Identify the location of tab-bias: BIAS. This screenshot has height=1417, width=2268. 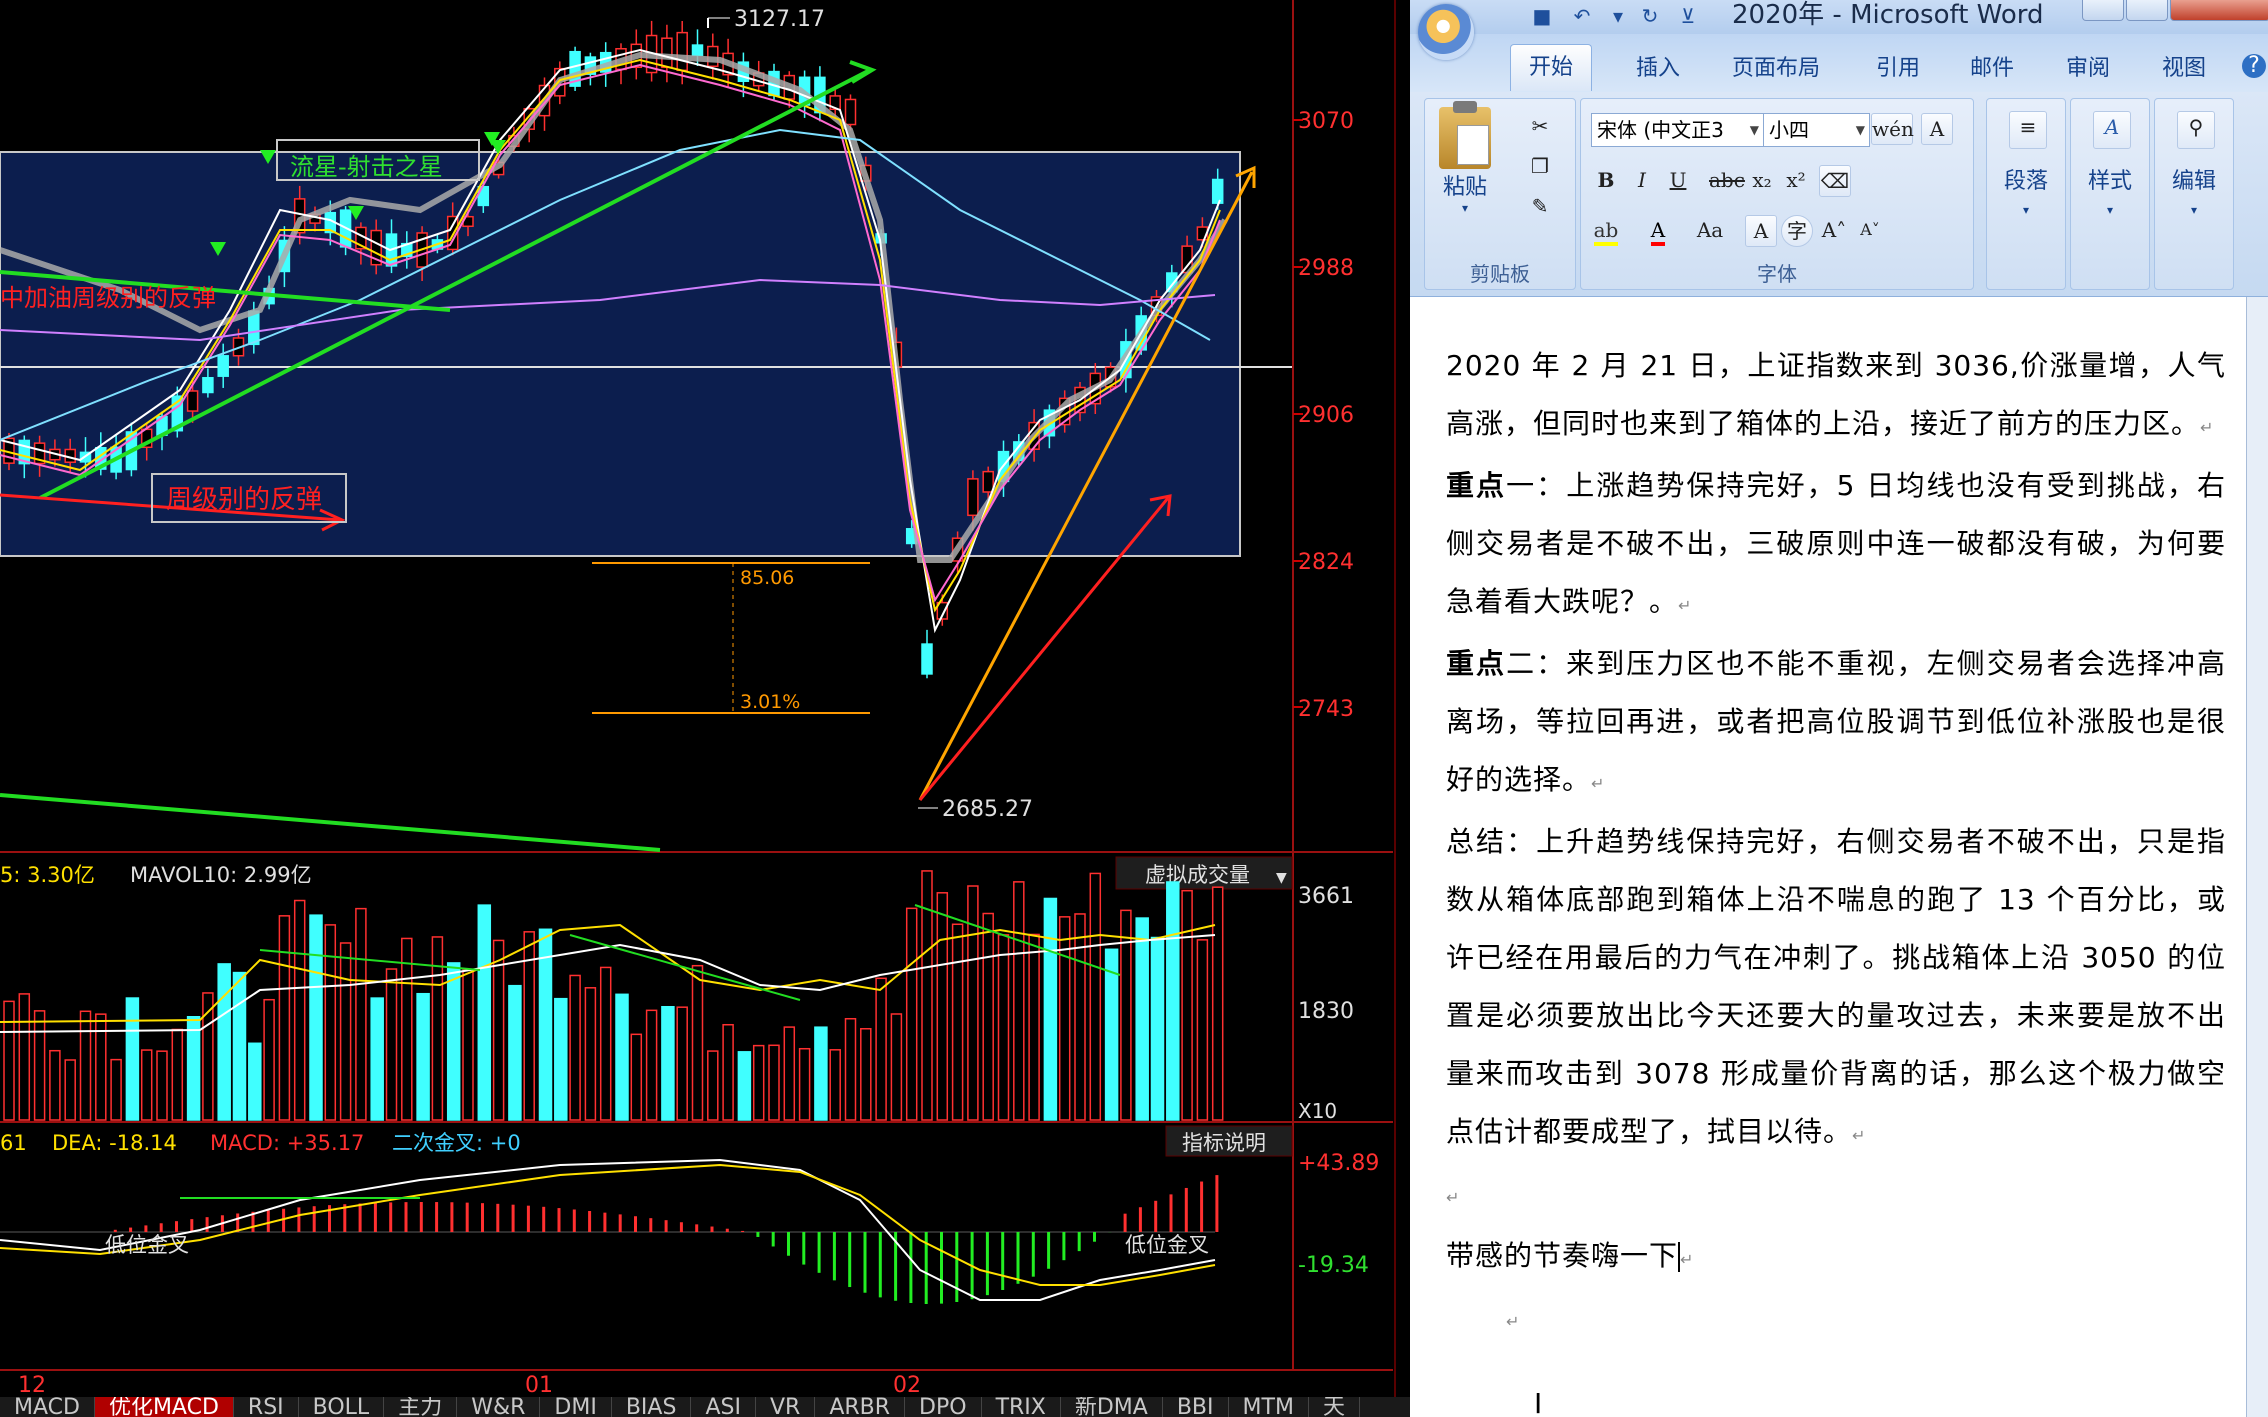
(652, 1407).